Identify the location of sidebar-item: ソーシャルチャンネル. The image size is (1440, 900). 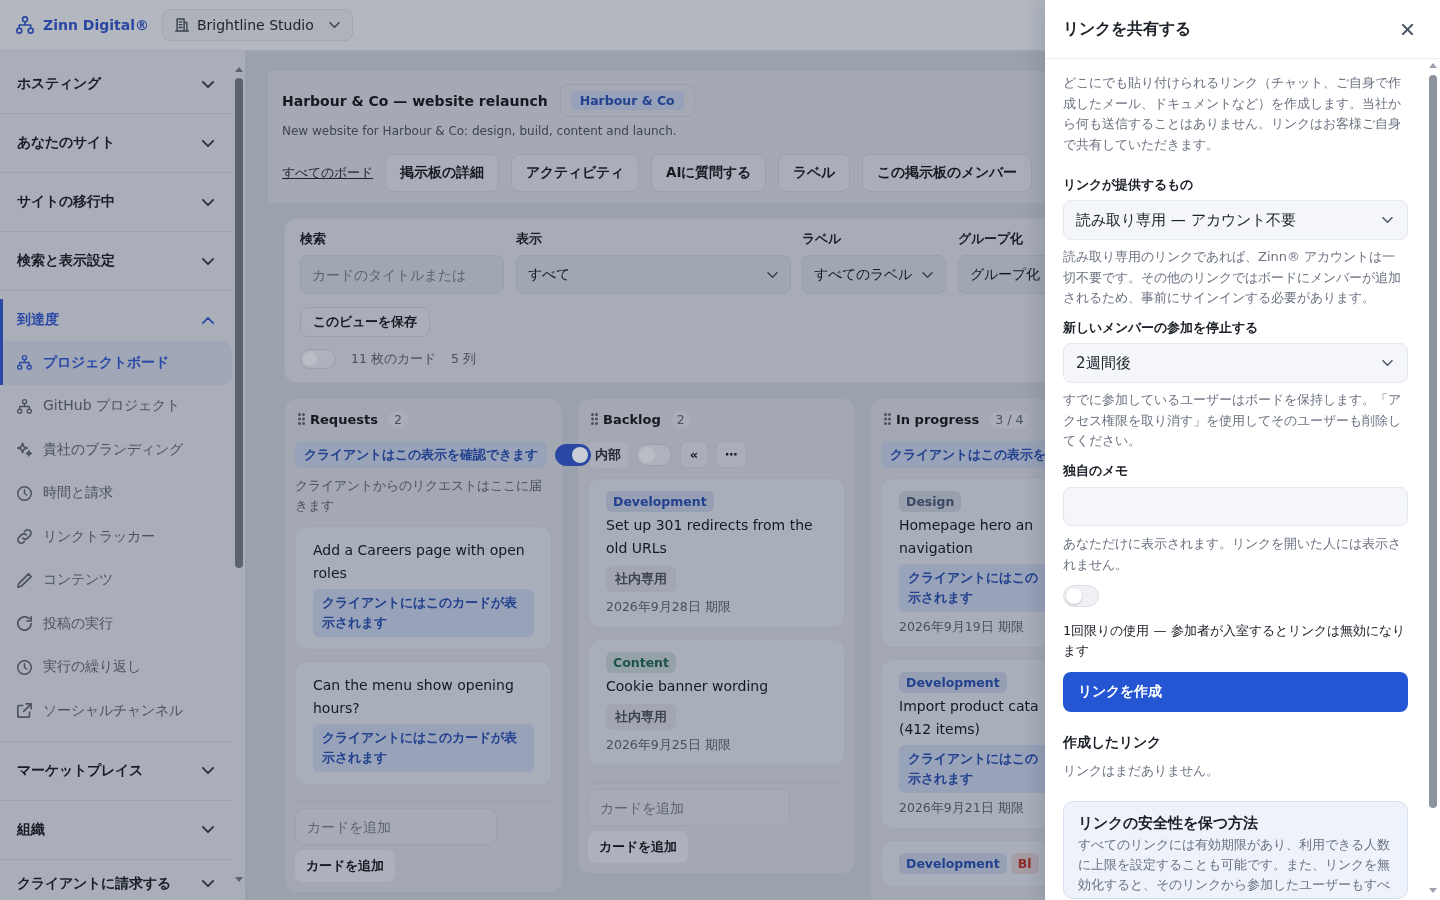
(116, 711).